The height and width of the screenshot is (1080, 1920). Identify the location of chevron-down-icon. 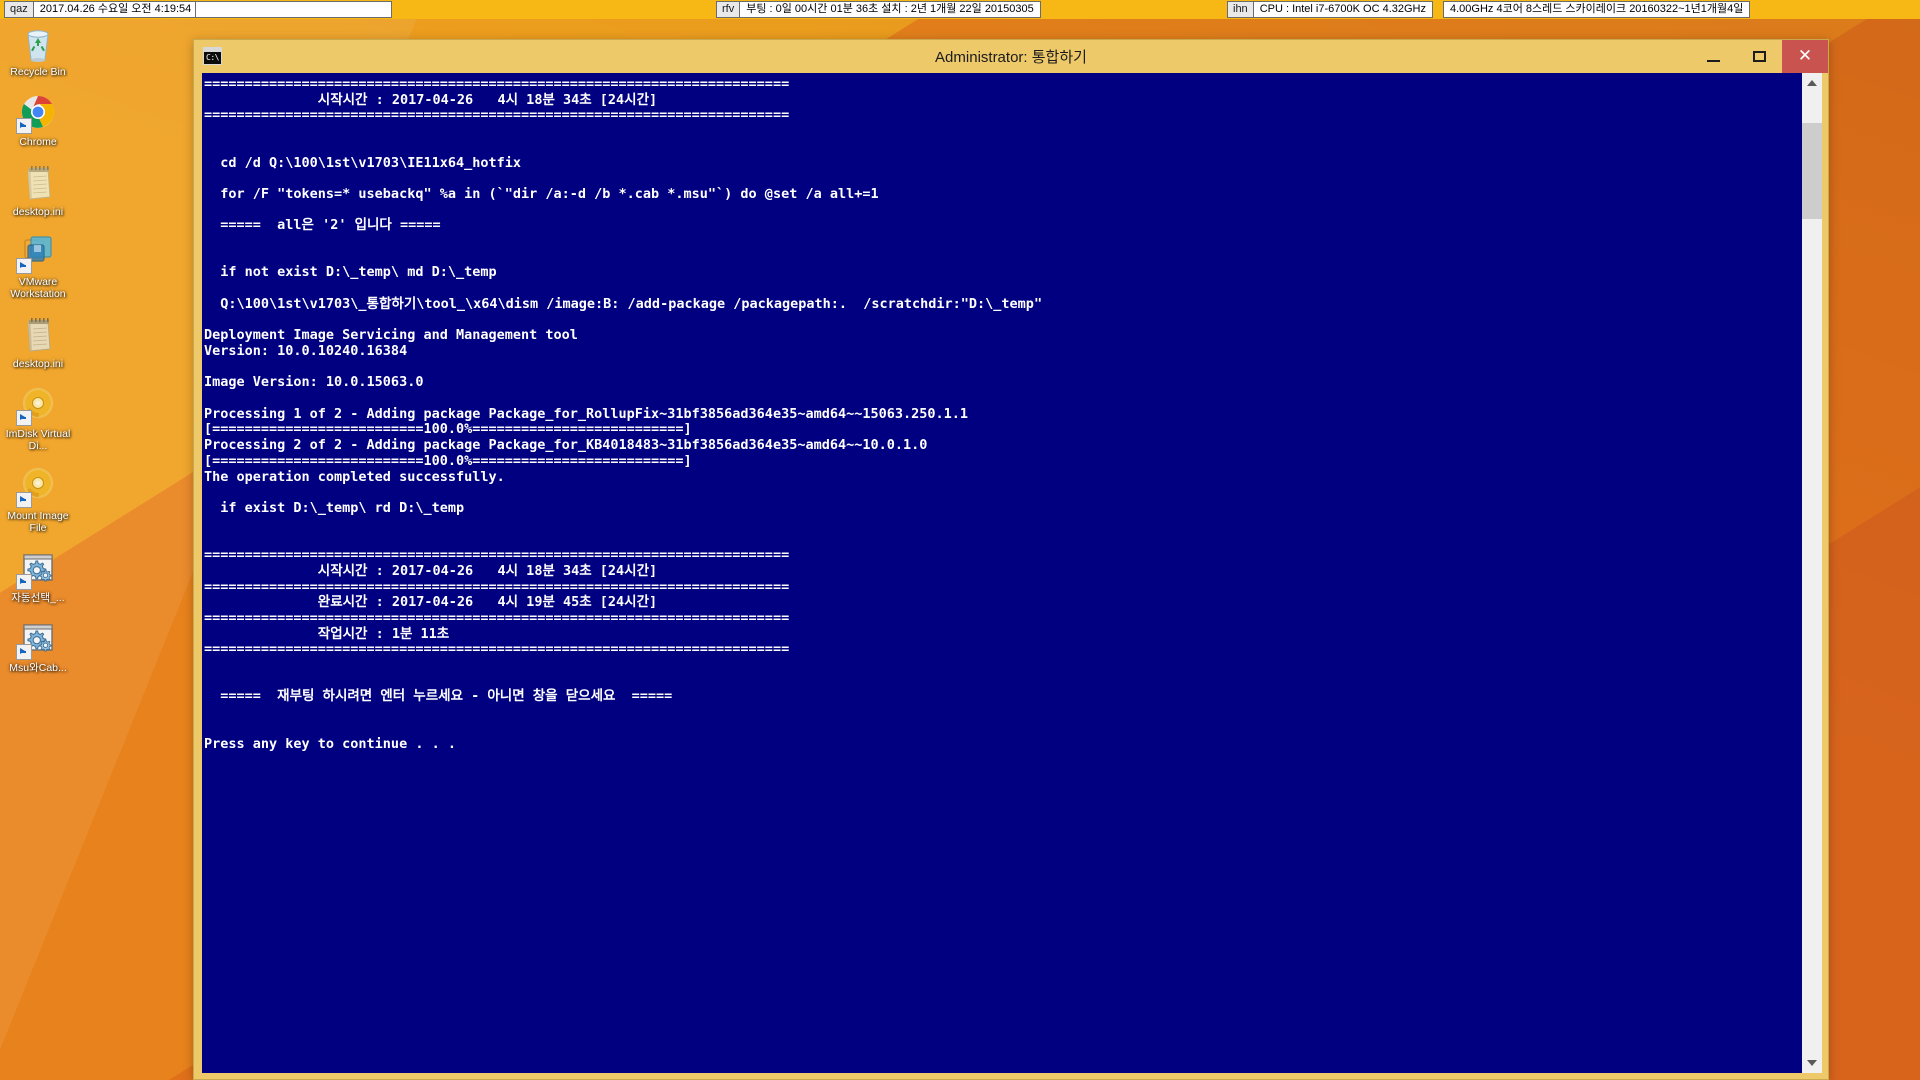
(1812, 1063).